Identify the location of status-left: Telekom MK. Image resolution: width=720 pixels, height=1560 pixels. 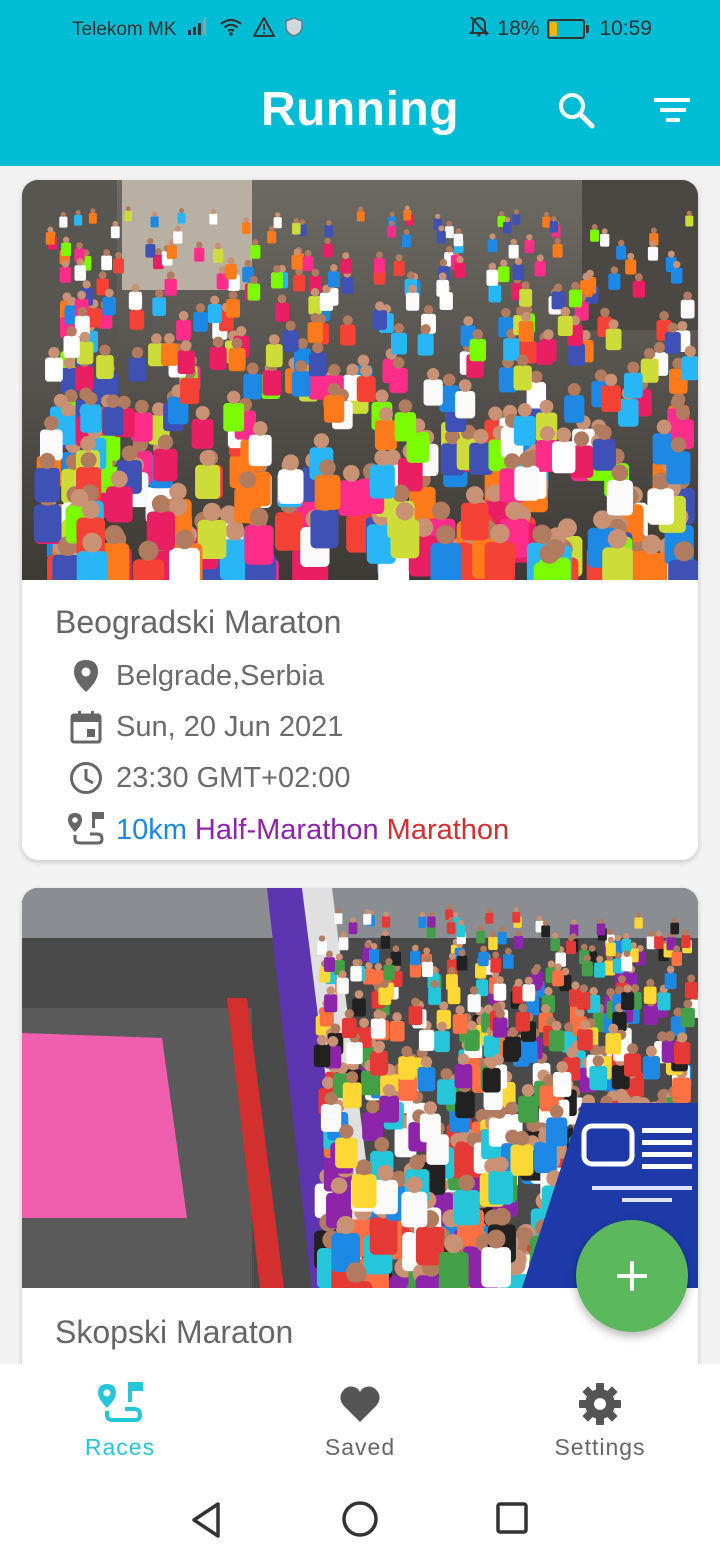
(187, 29).